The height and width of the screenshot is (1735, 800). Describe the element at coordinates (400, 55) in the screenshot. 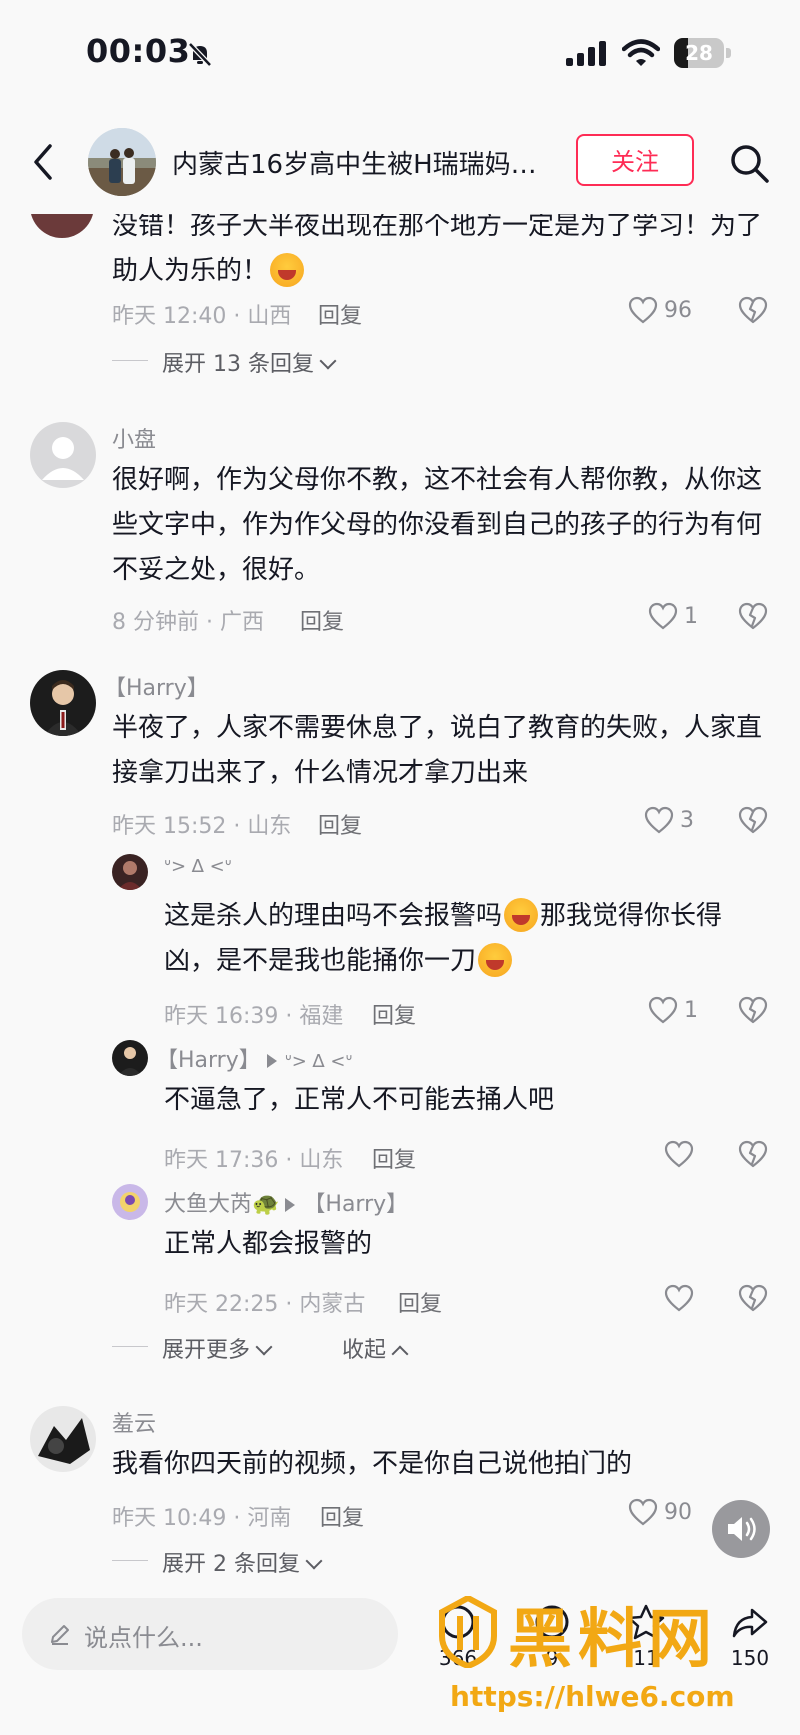

I see `status-bar: 00:03 28` at that location.